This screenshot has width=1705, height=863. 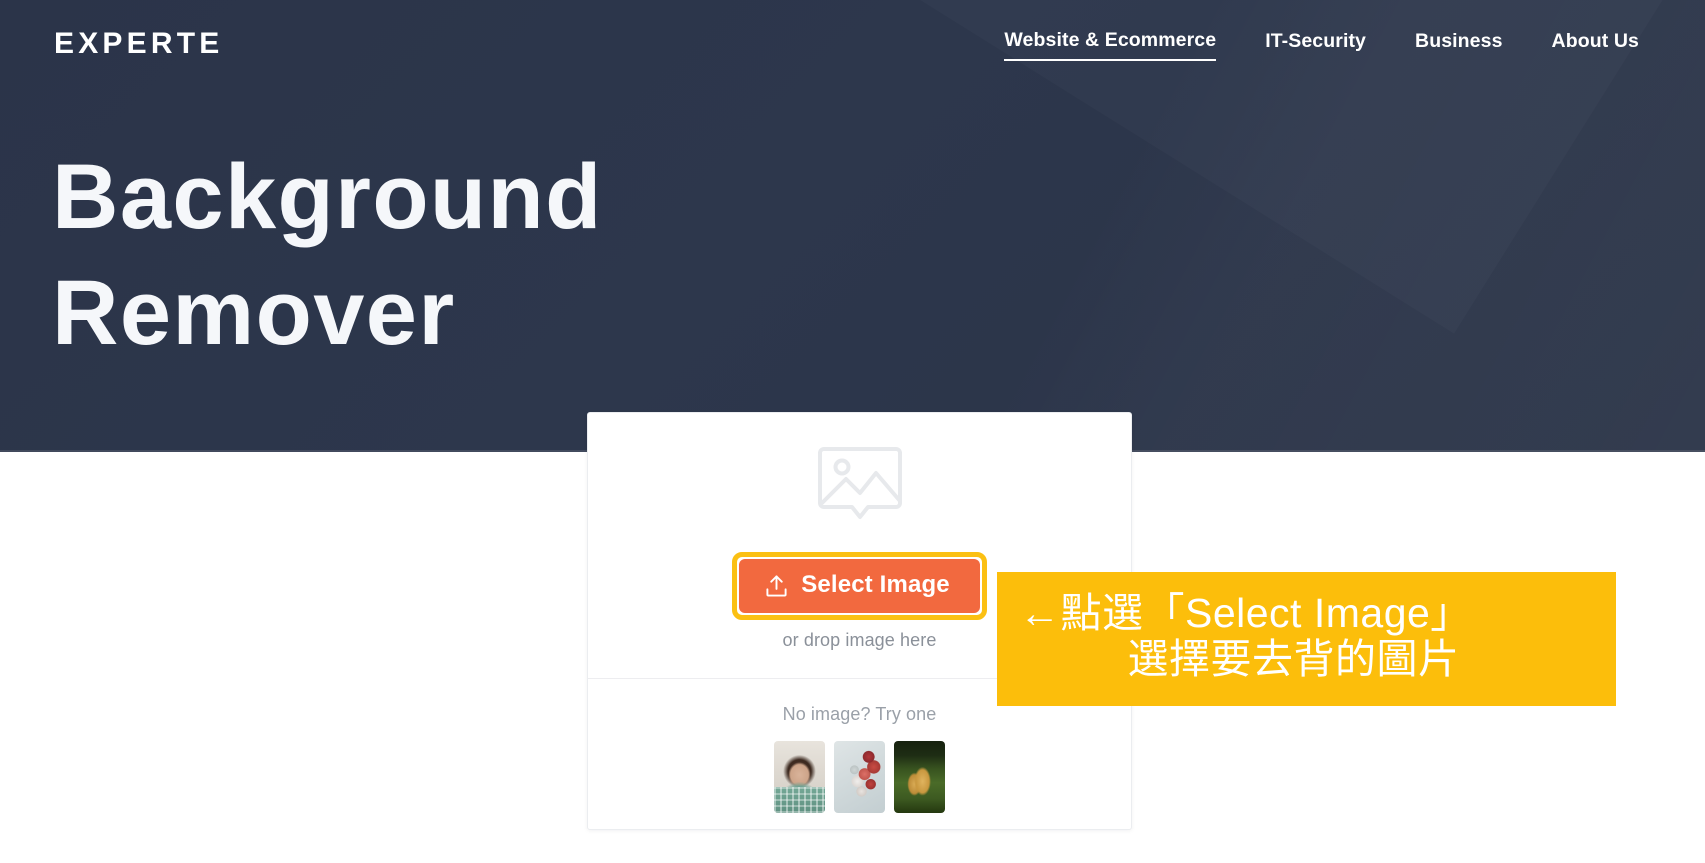 I want to click on woman-portrait-thumbnail, so click(x=799, y=777).